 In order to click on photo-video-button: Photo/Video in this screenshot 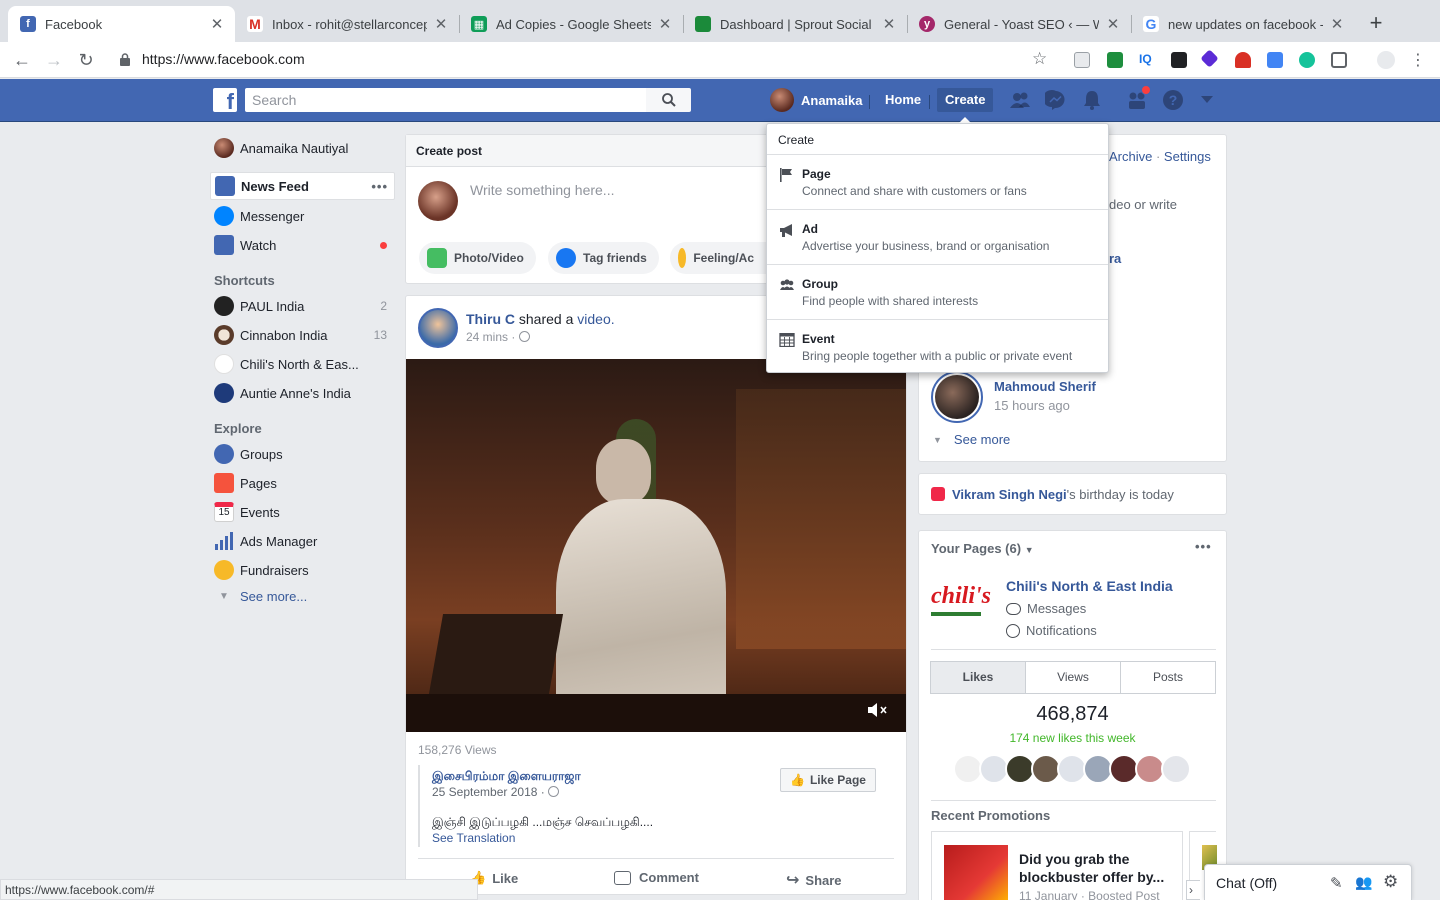, I will do `click(477, 258)`.